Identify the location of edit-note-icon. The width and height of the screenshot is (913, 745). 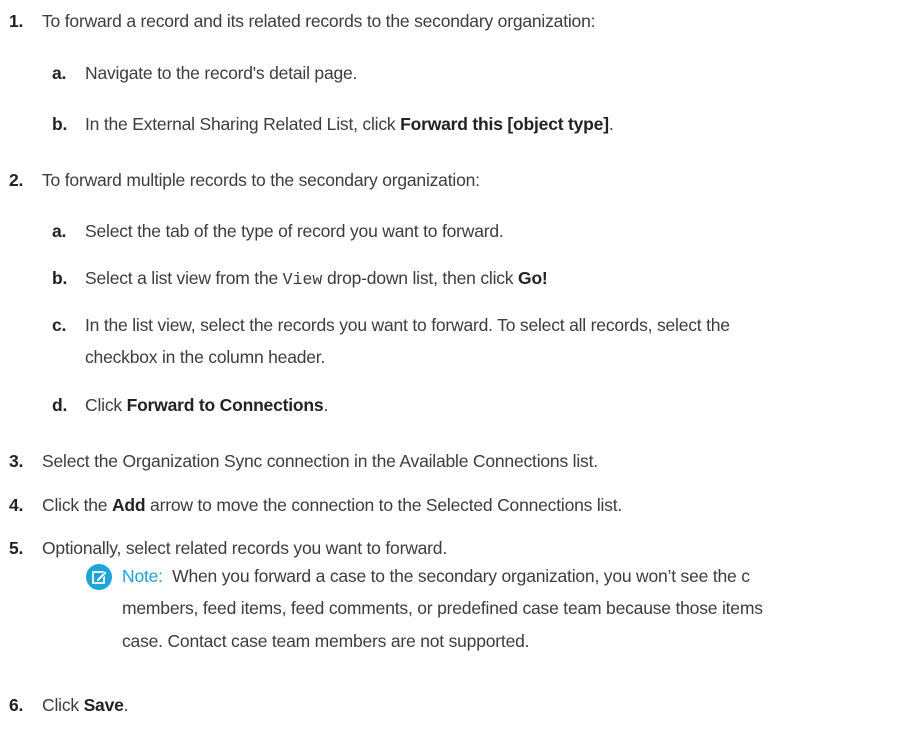
(99, 577).